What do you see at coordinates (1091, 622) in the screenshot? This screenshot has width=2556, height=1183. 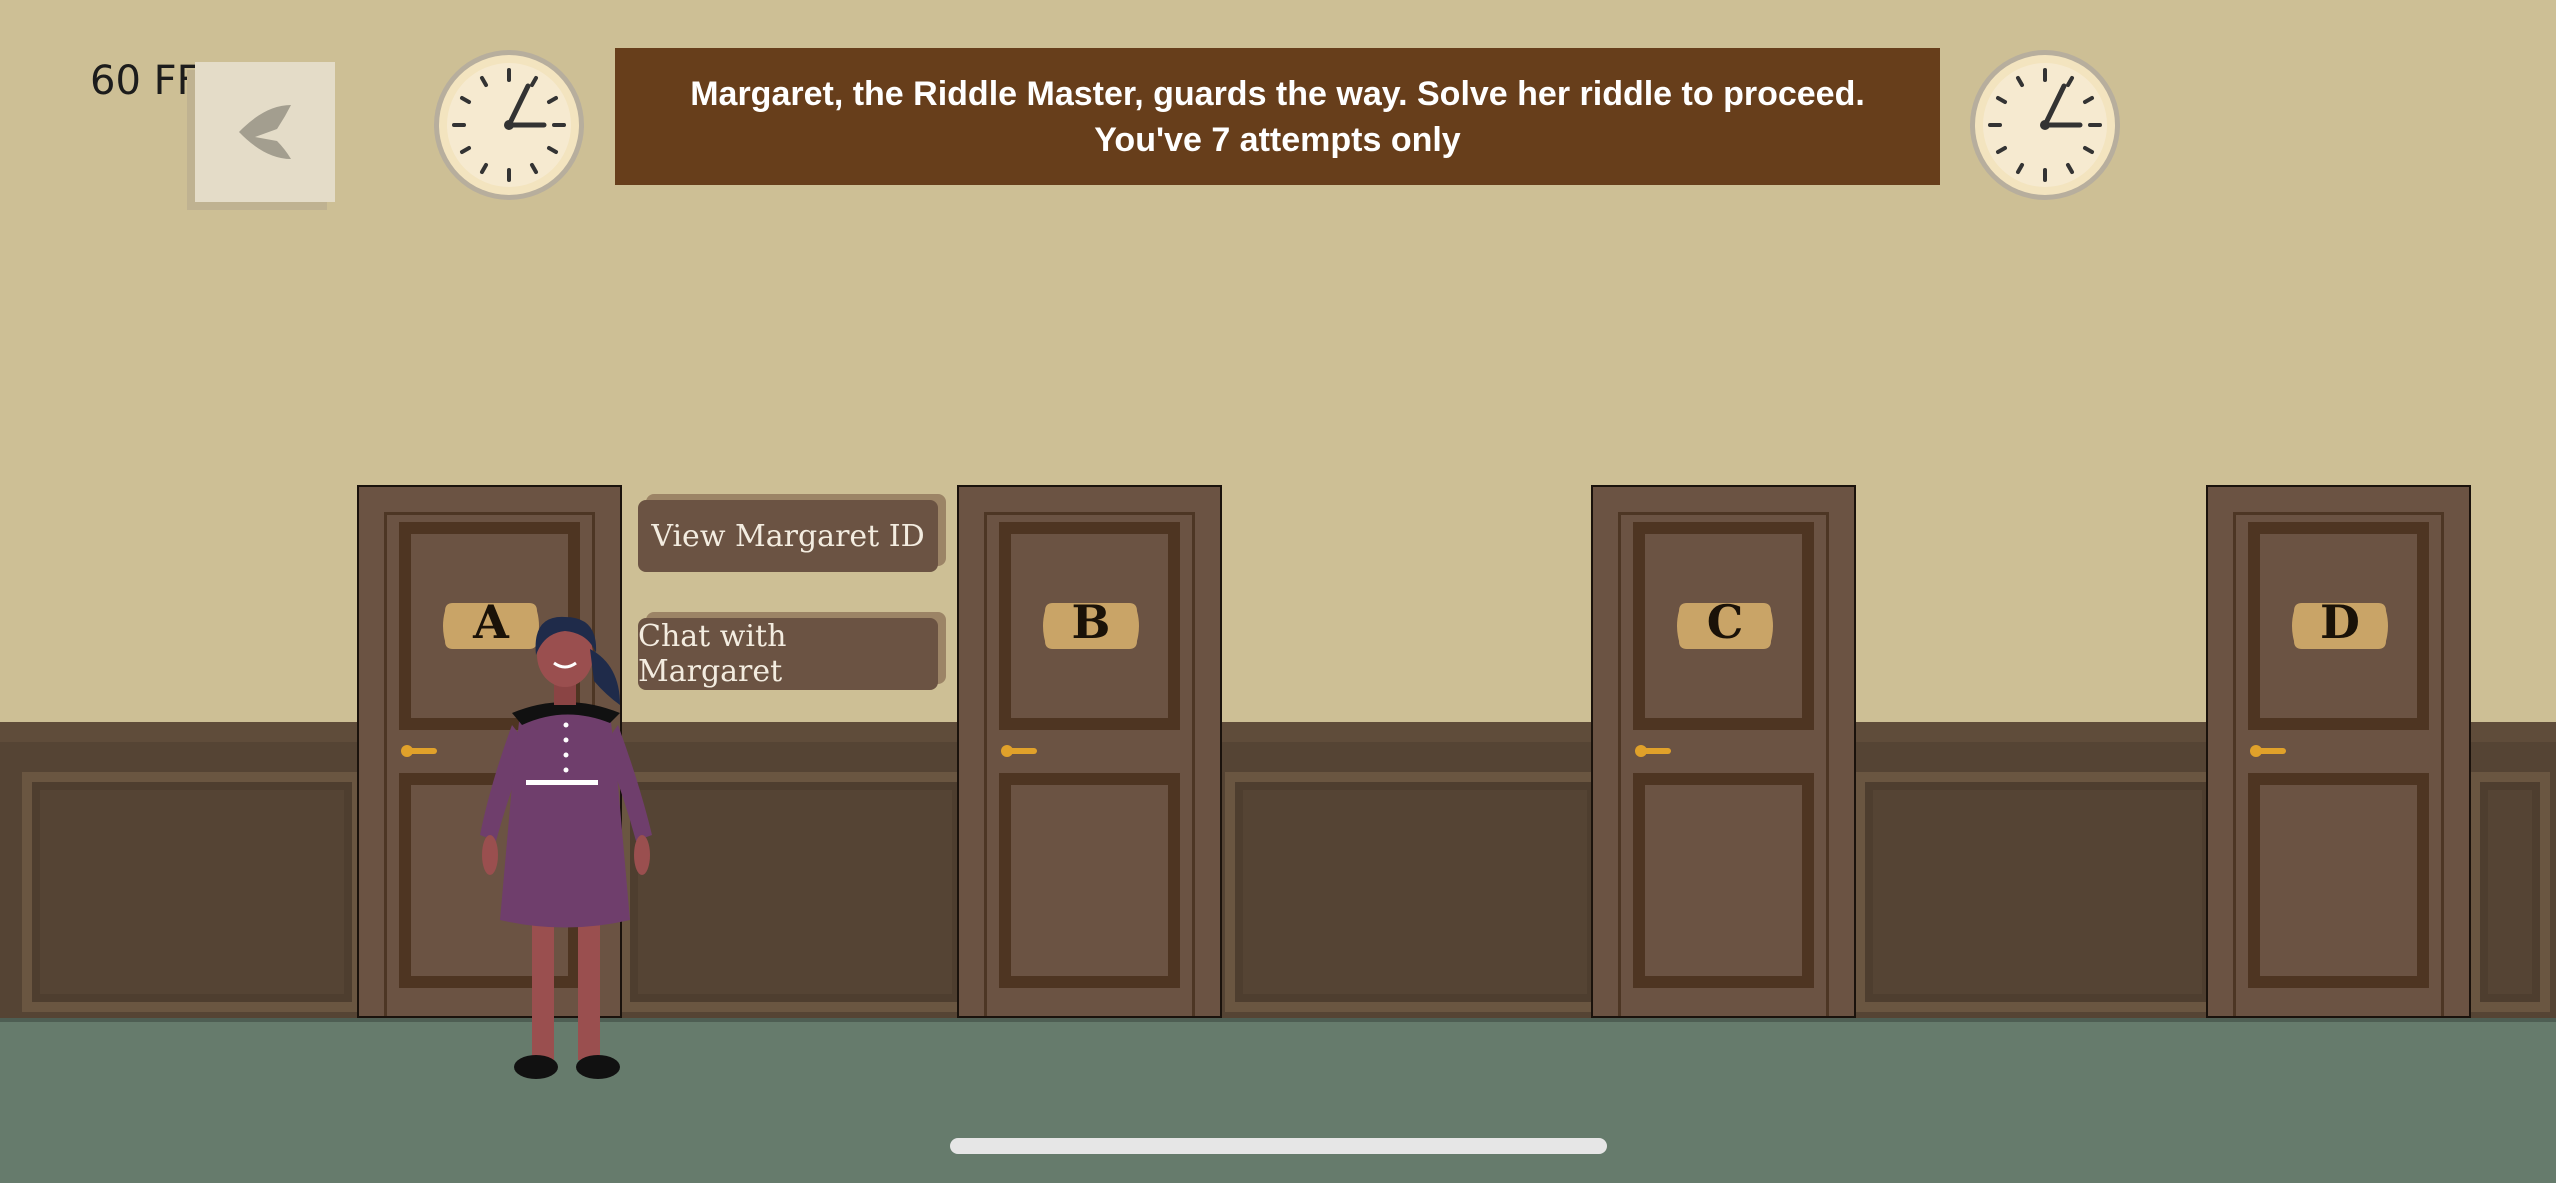 I see `door-label: B` at bounding box center [1091, 622].